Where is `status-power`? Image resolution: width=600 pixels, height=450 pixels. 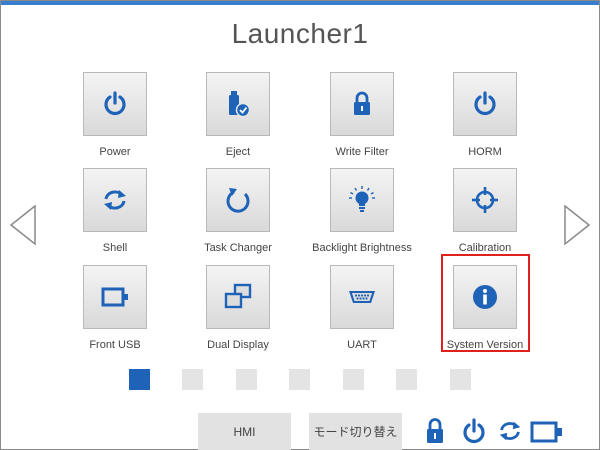 status-power is located at coordinates (474, 431).